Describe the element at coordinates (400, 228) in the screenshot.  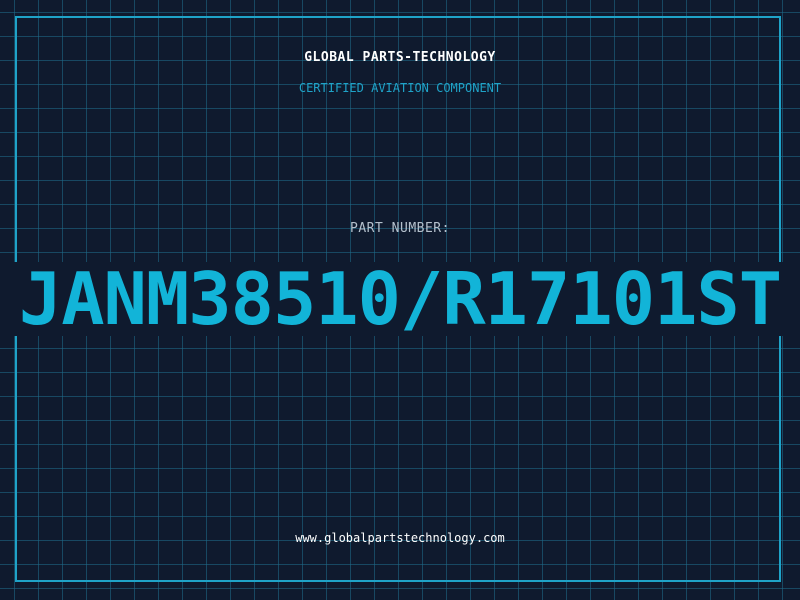
I see `part-number-label: PART NUMBER:` at that location.